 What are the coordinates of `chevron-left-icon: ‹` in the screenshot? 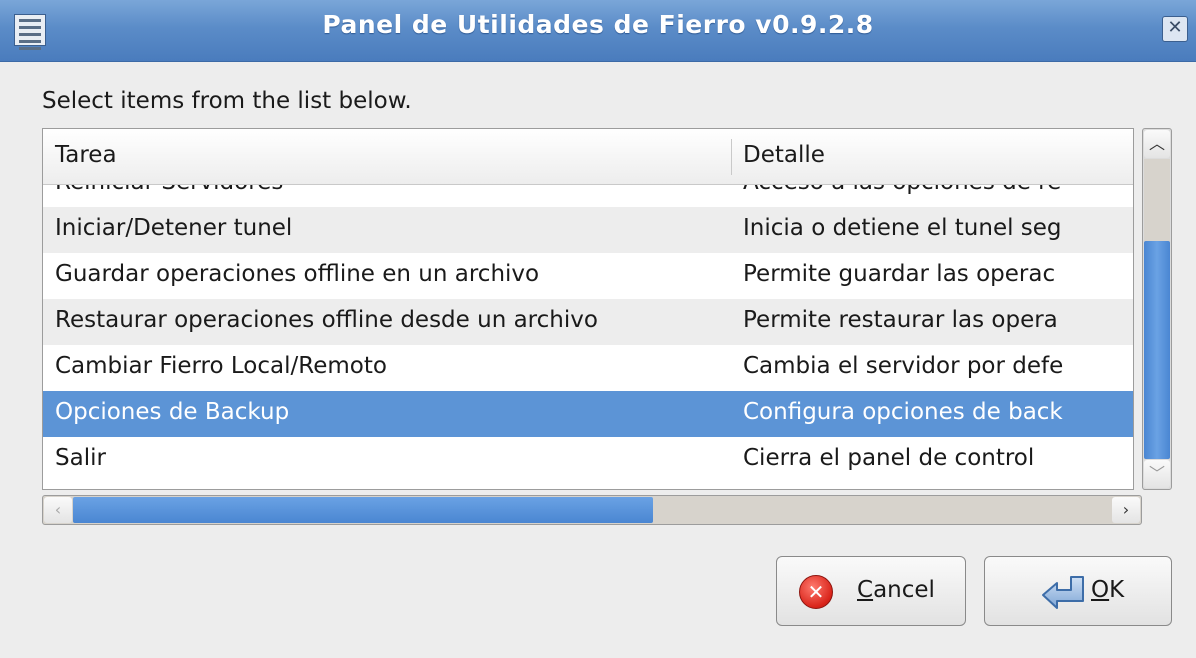 It's located at (58, 509).